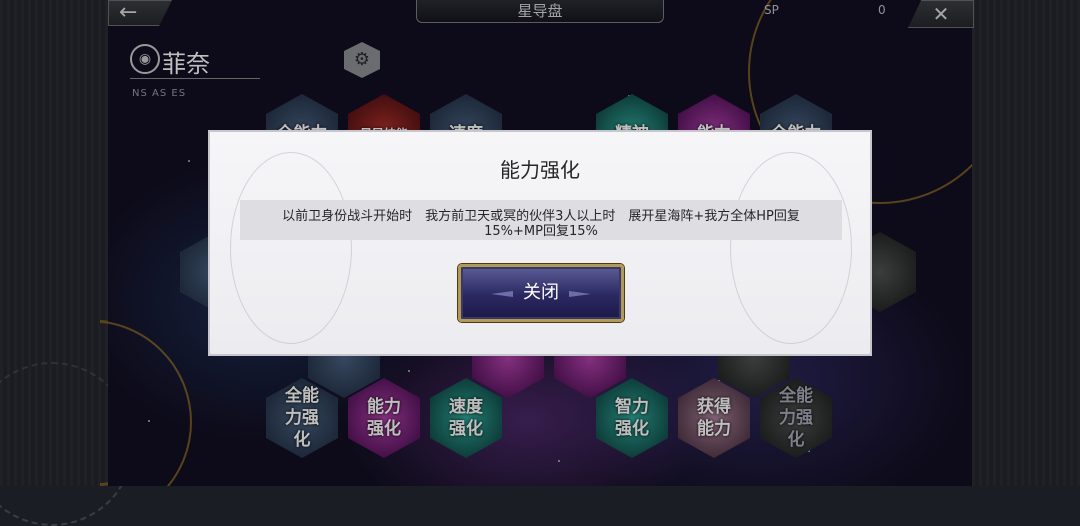 This screenshot has height=526, width=1080. What do you see at coordinates (540, 170) in the screenshot?
I see `dialog-title: 能力强化` at bounding box center [540, 170].